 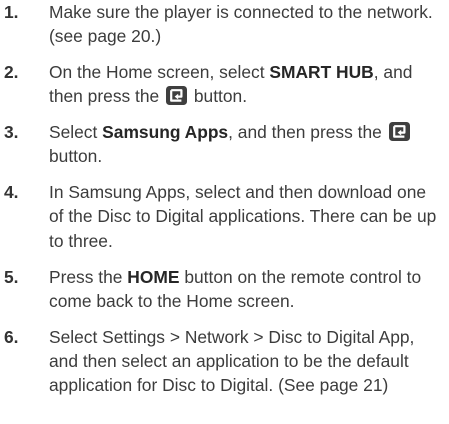 I want to click on step-text-segment: , and then press the, so click(x=307, y=132).